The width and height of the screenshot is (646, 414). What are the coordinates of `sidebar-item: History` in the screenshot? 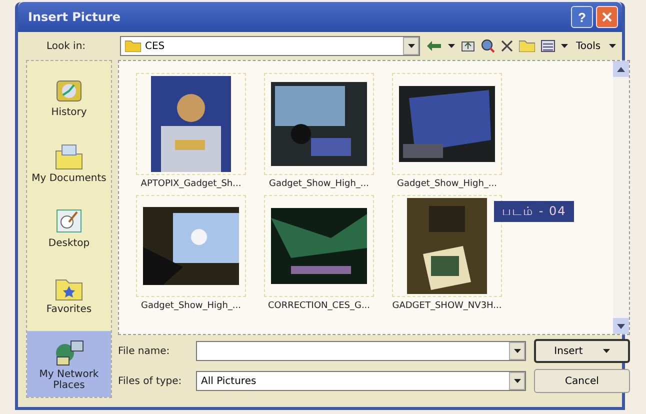 It's located at (69, 96).